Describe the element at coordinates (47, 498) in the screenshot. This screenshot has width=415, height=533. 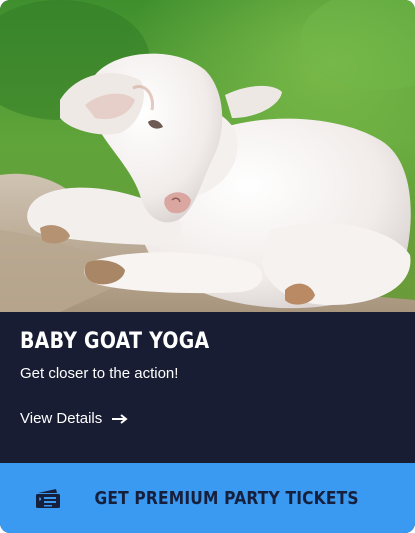
I see `ticket-icon` at that location.